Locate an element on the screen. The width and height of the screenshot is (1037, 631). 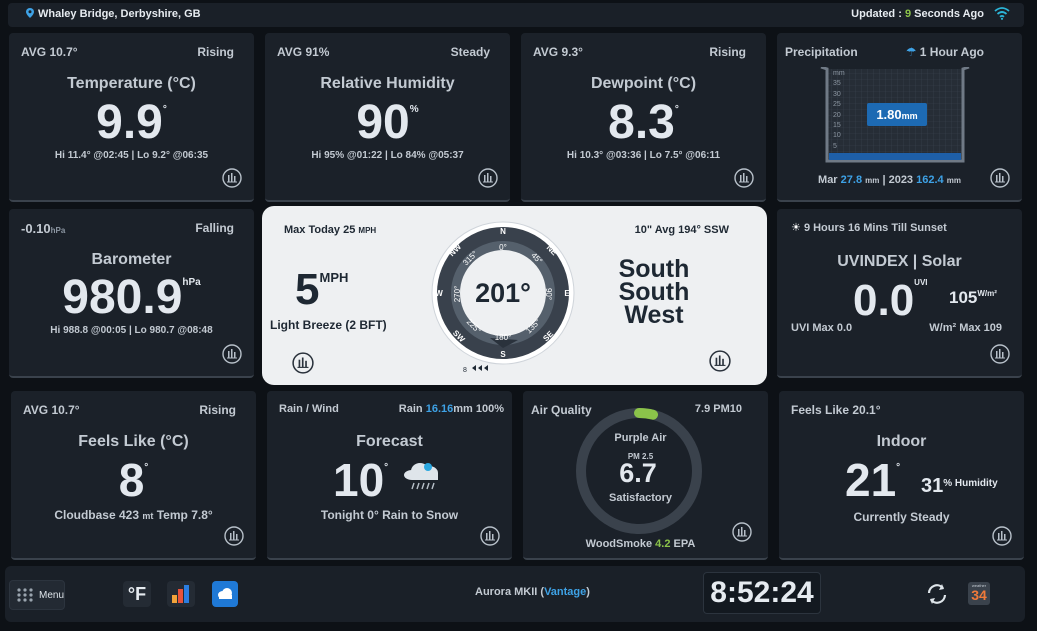
cloudbase-unit: mt is located at coordinates (148, 516).